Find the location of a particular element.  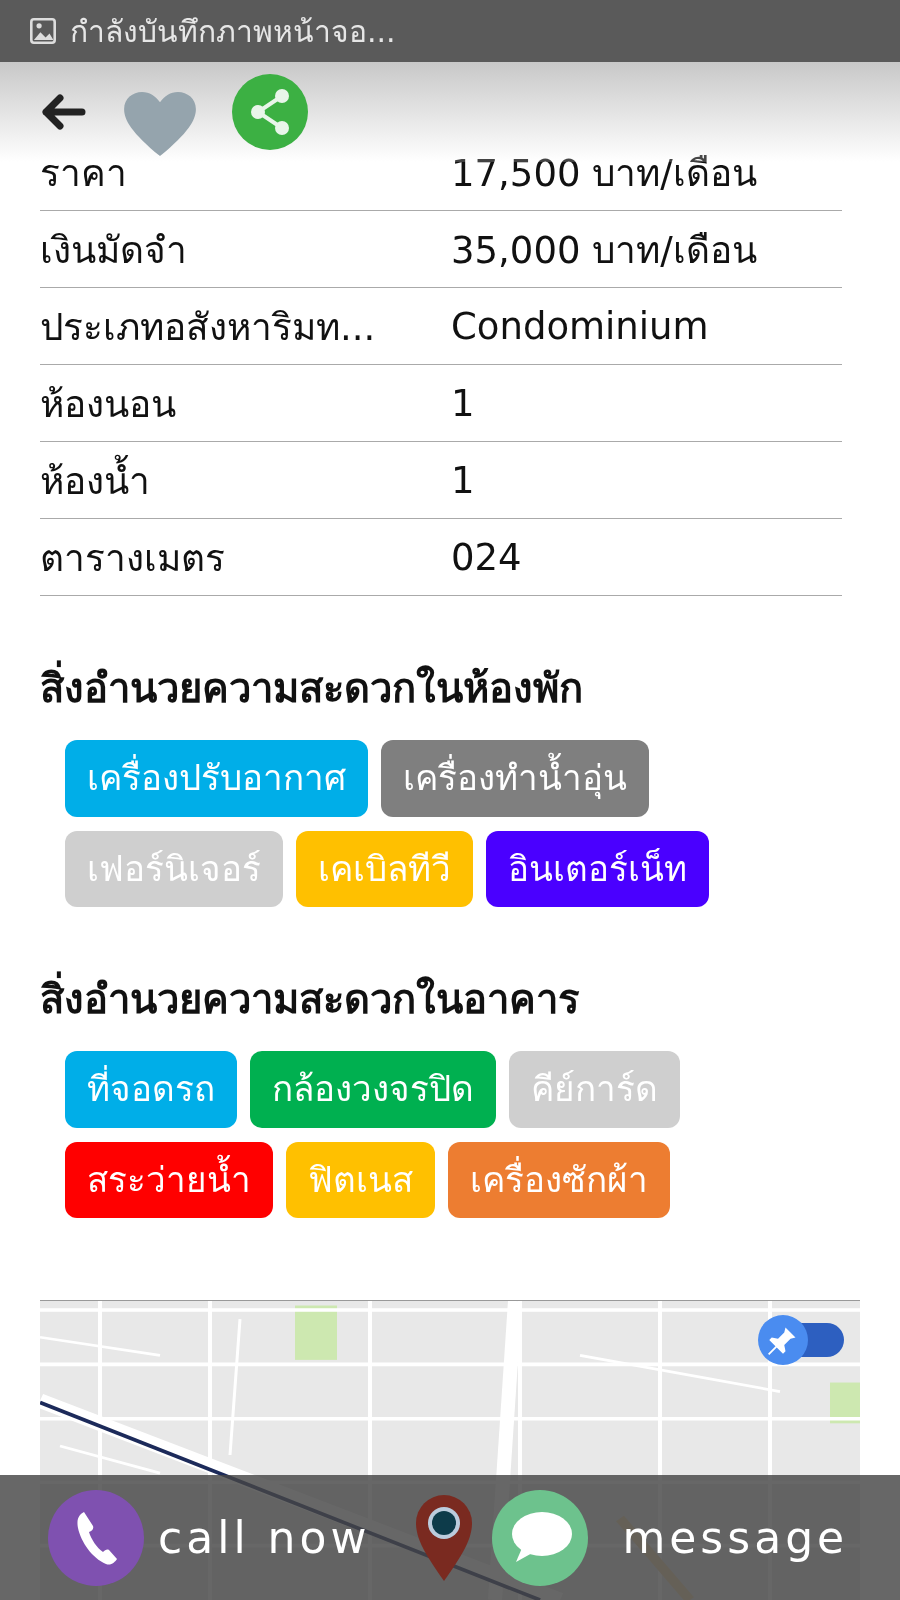

detail-value: Condominium is located at coordinates (580, 326).